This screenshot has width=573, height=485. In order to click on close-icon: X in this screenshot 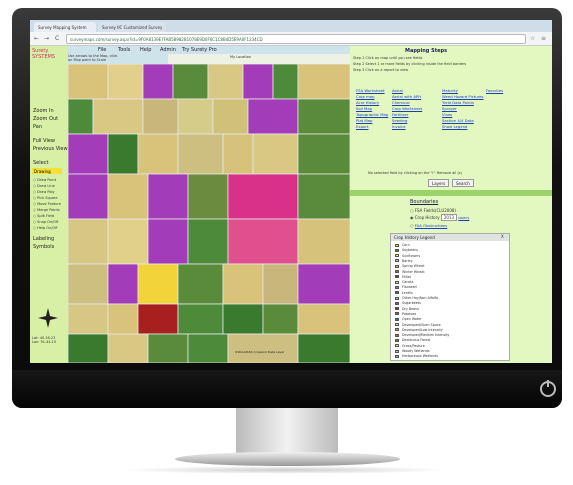, I will do `click(502, 236)`.